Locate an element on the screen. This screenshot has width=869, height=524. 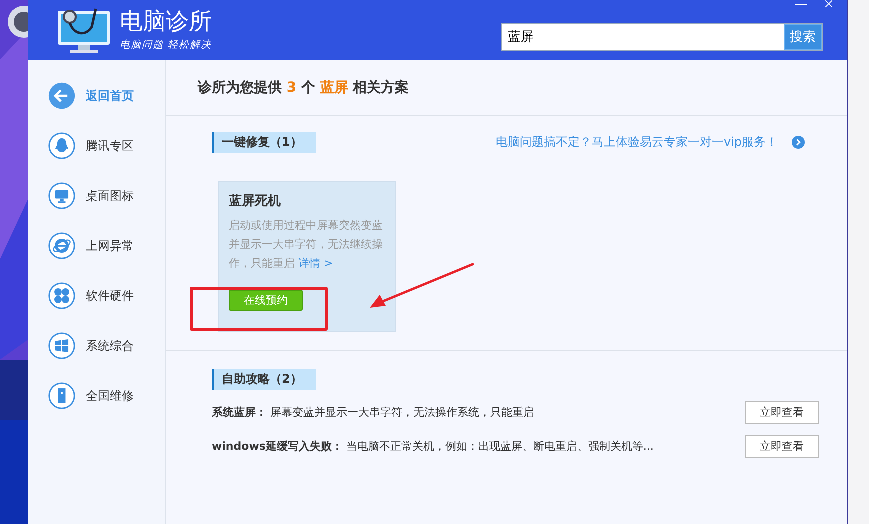
penguin-icon is located at coordinates (62, 146).